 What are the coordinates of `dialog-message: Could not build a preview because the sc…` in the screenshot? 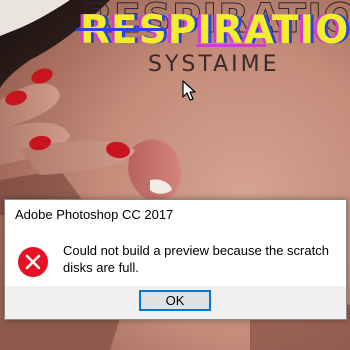 It's located at (196, 259).